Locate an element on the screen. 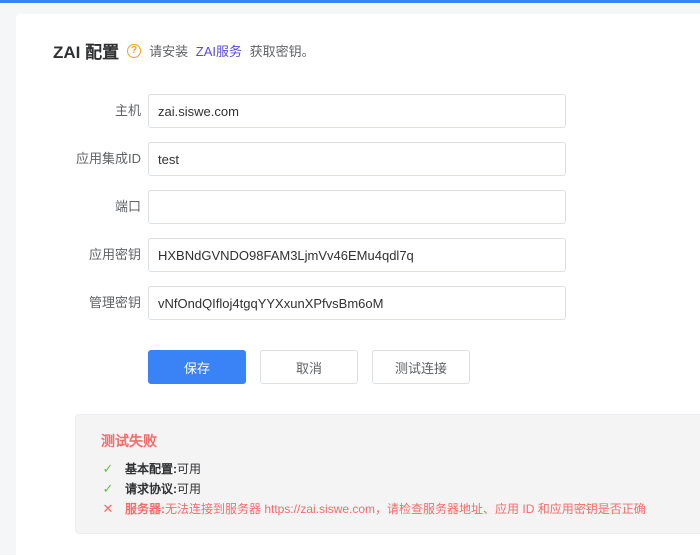  host-label: 主机 is located at coordinates (127, 110).